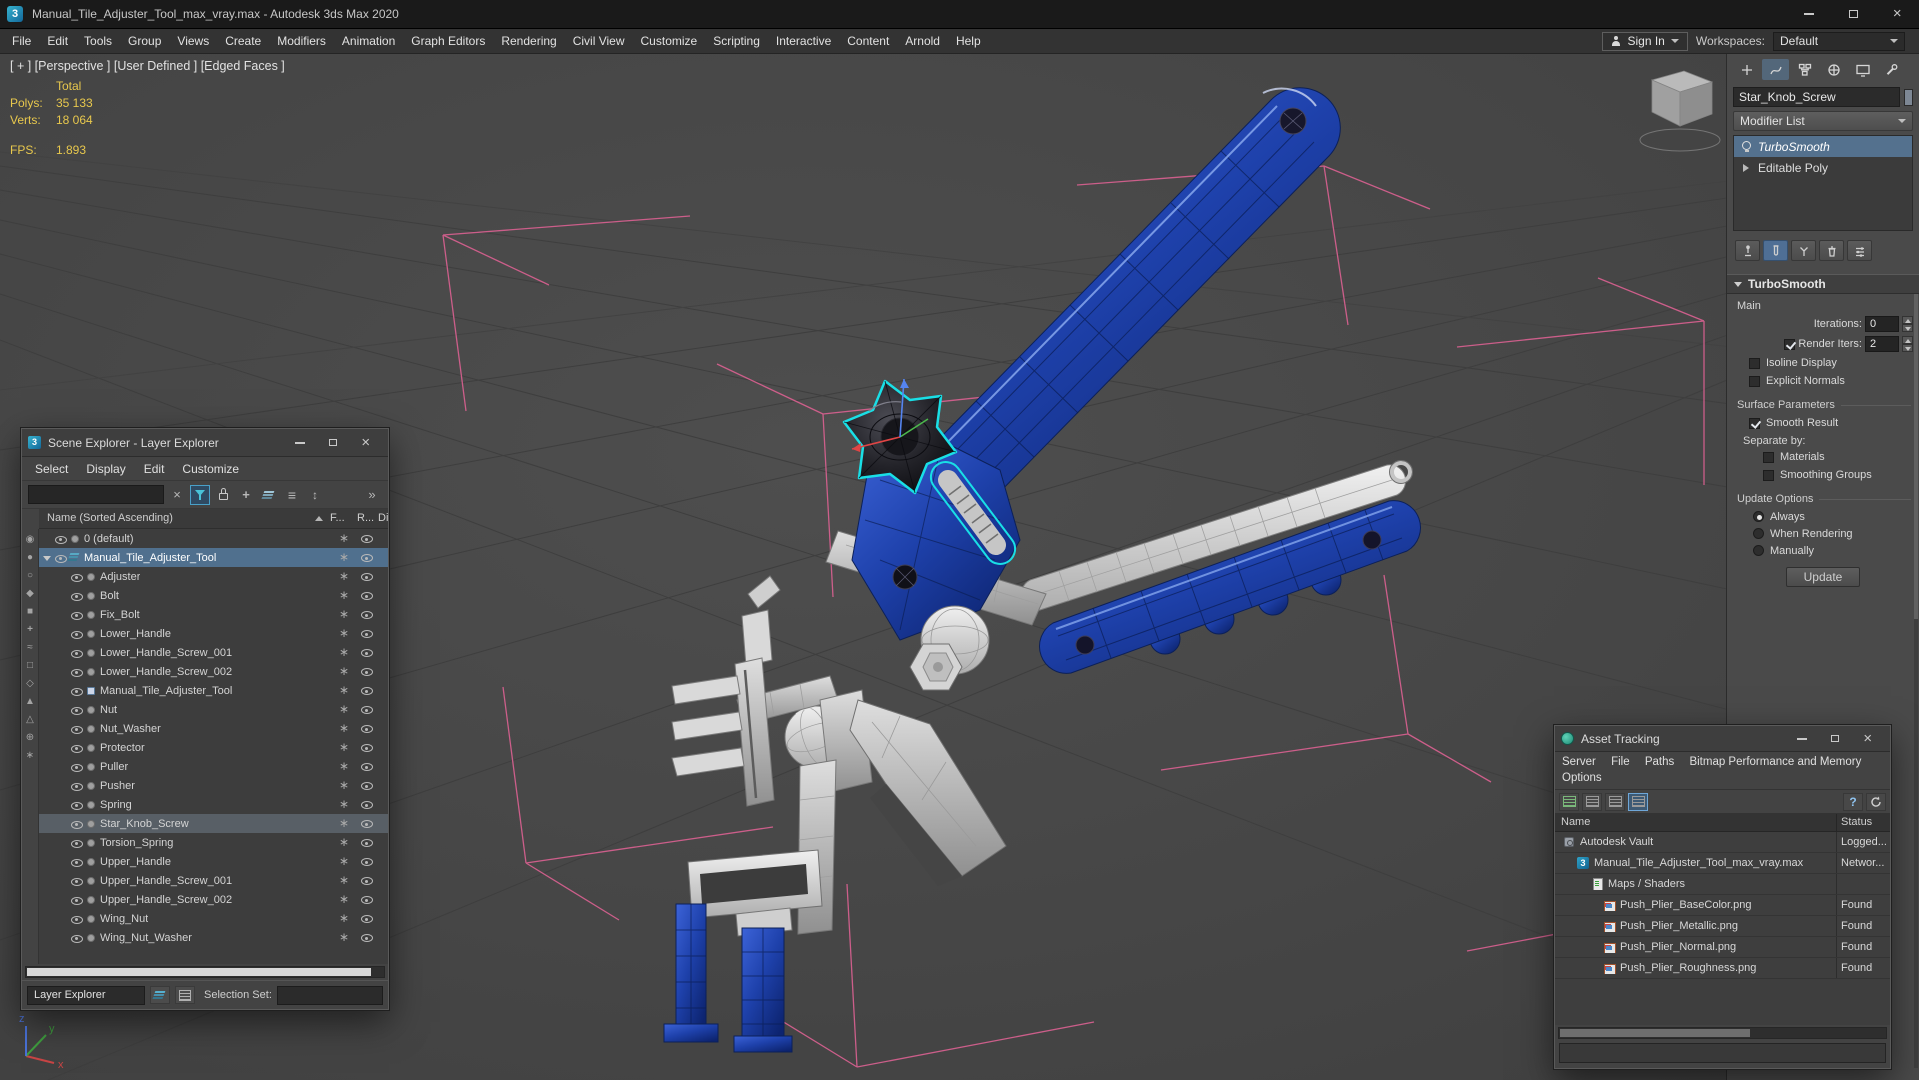  What do you see at coordinates (1747, 250) in the screenshot?
I see `pin-stack-icon` at bounding box center [1747, 250].